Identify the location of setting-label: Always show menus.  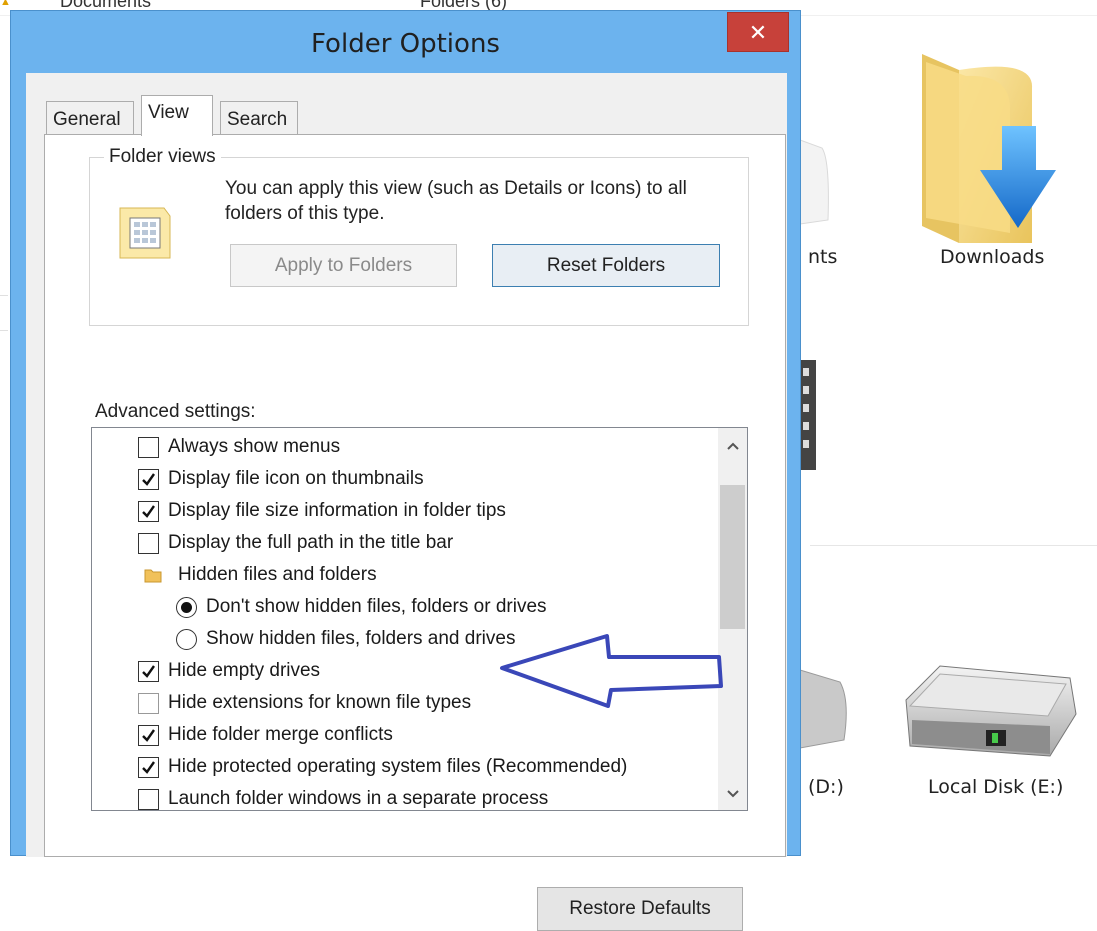
(254, 446).